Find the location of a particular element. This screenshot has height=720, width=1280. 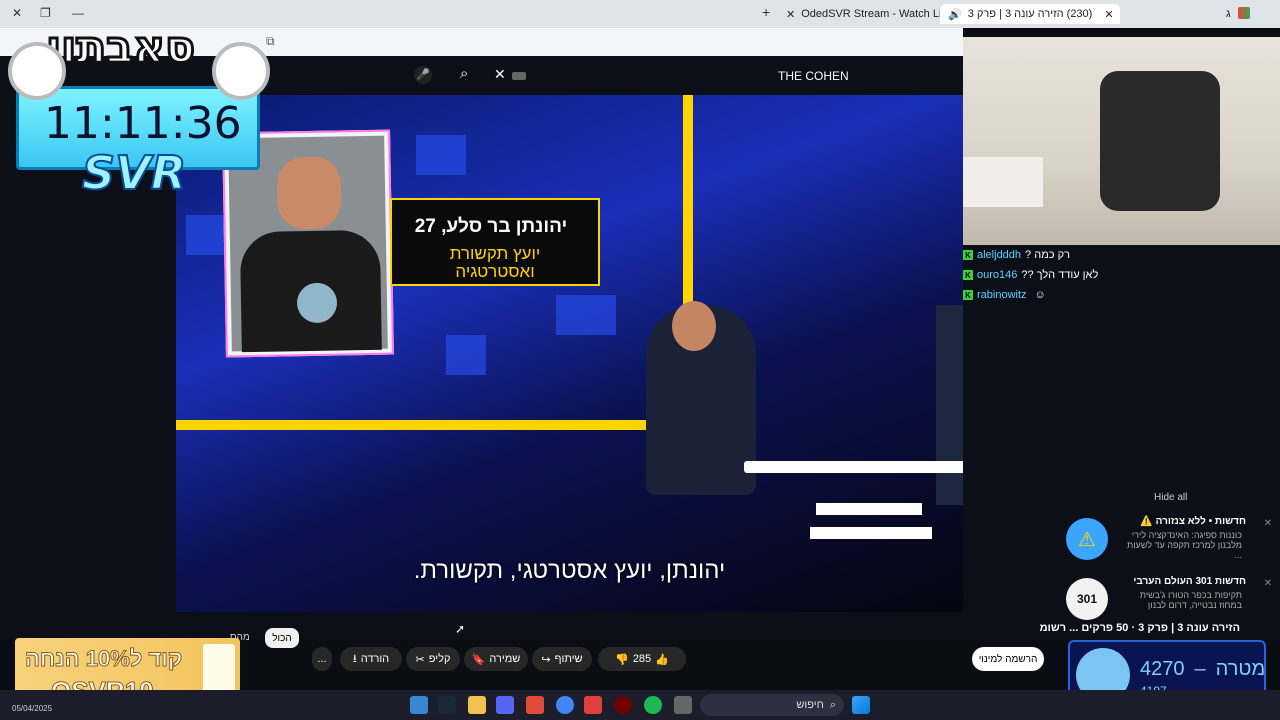

clock-time: 11:11:36 is located at coordinates (143, 123).